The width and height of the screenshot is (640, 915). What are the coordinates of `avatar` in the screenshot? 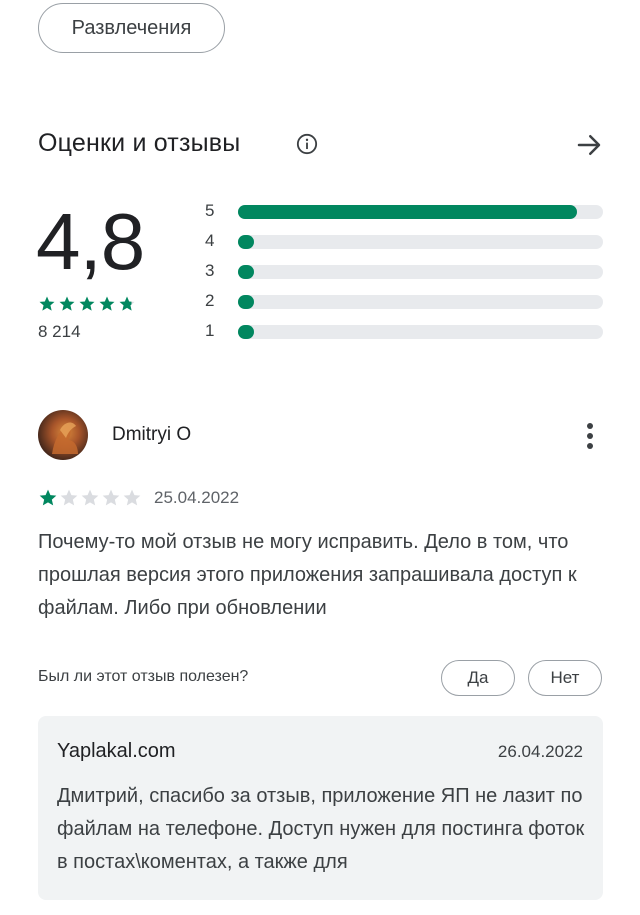 It's located at (63, 435).